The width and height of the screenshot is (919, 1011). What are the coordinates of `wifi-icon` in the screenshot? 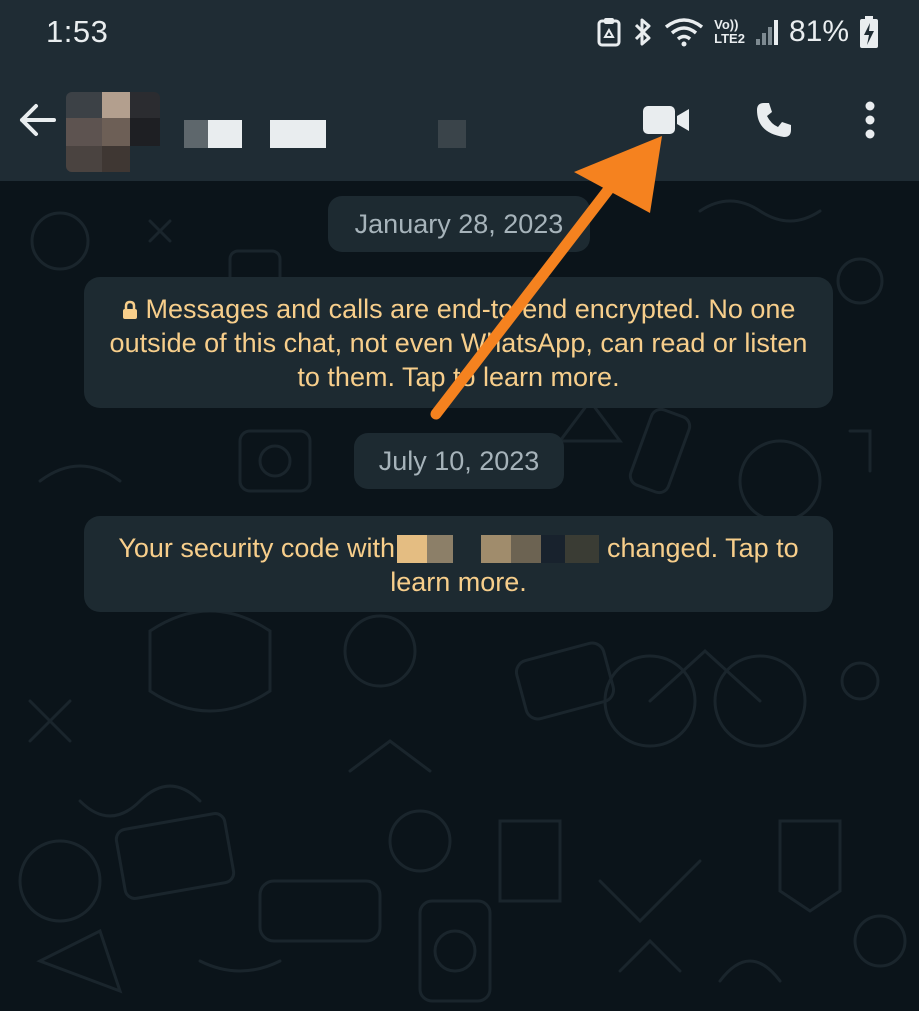 It's located at (684, 32).